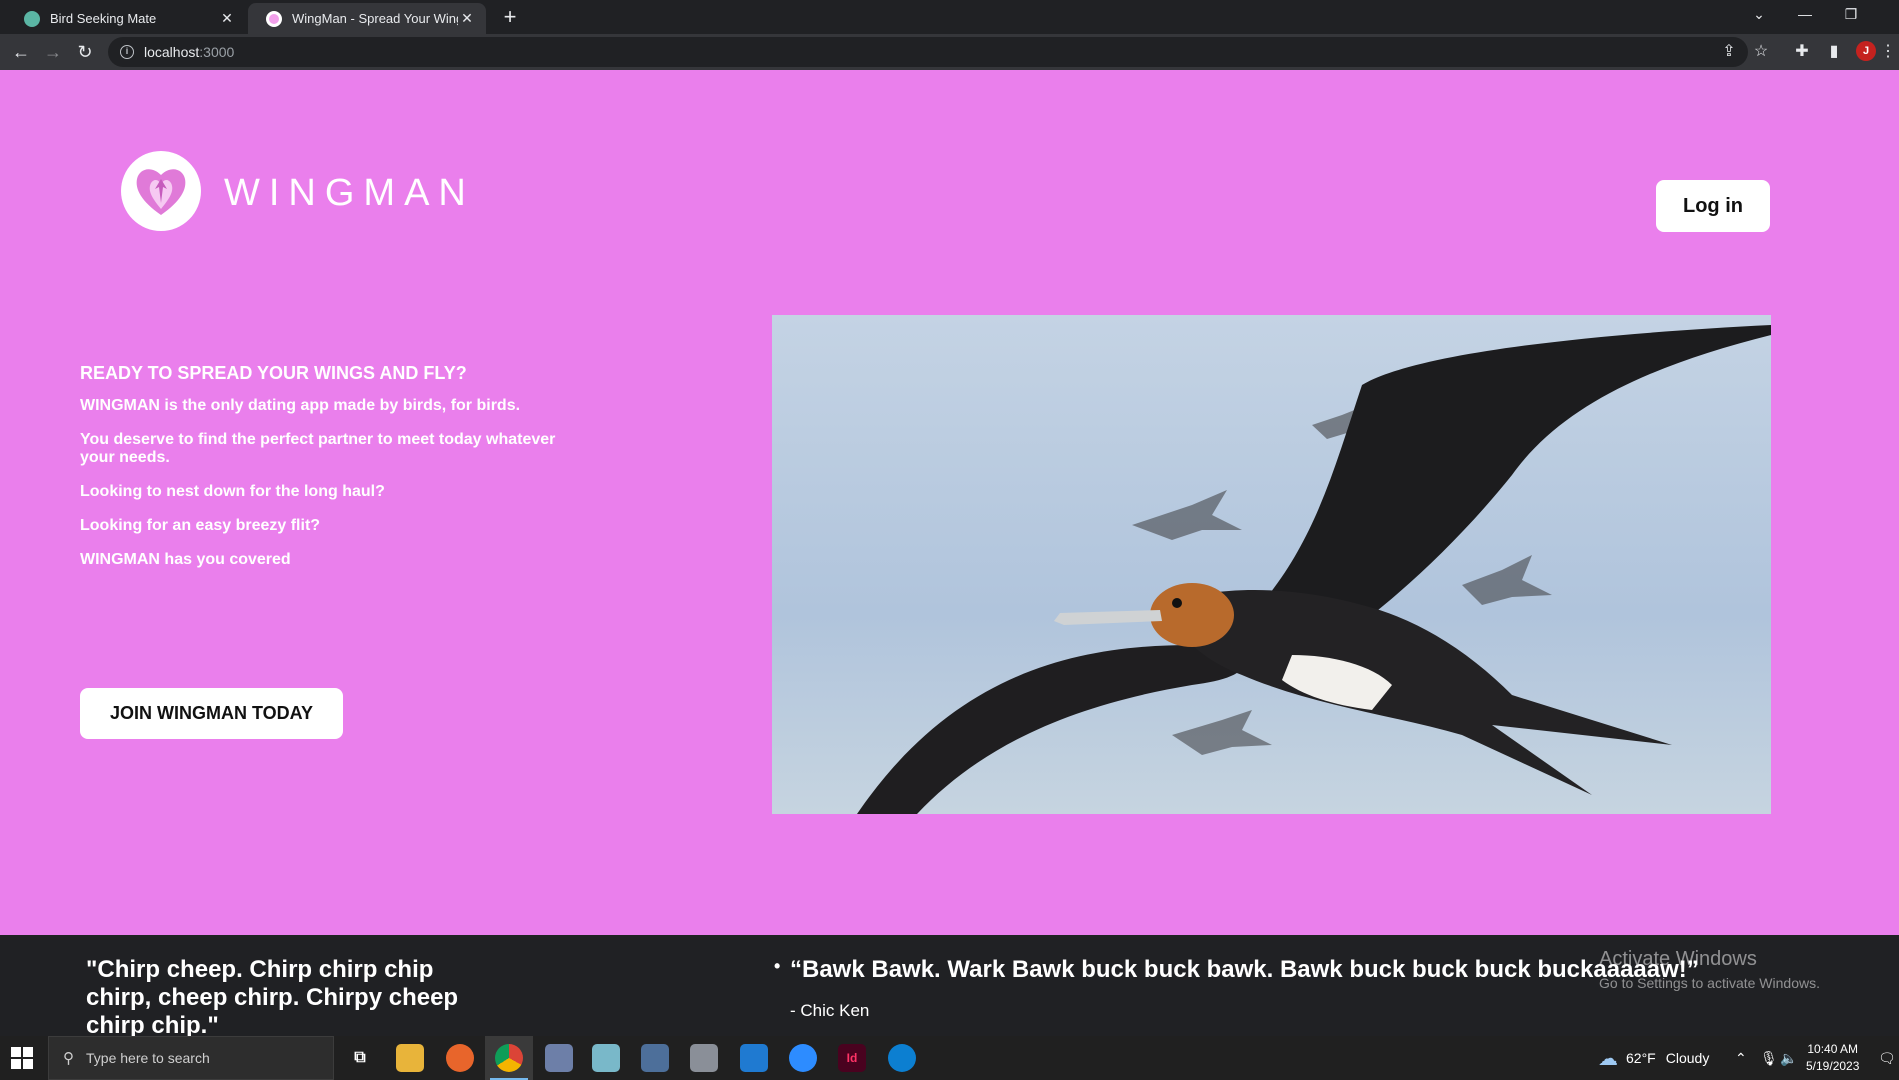  I want to click on weather-desc: Cloudy, so click(1687, 1058).